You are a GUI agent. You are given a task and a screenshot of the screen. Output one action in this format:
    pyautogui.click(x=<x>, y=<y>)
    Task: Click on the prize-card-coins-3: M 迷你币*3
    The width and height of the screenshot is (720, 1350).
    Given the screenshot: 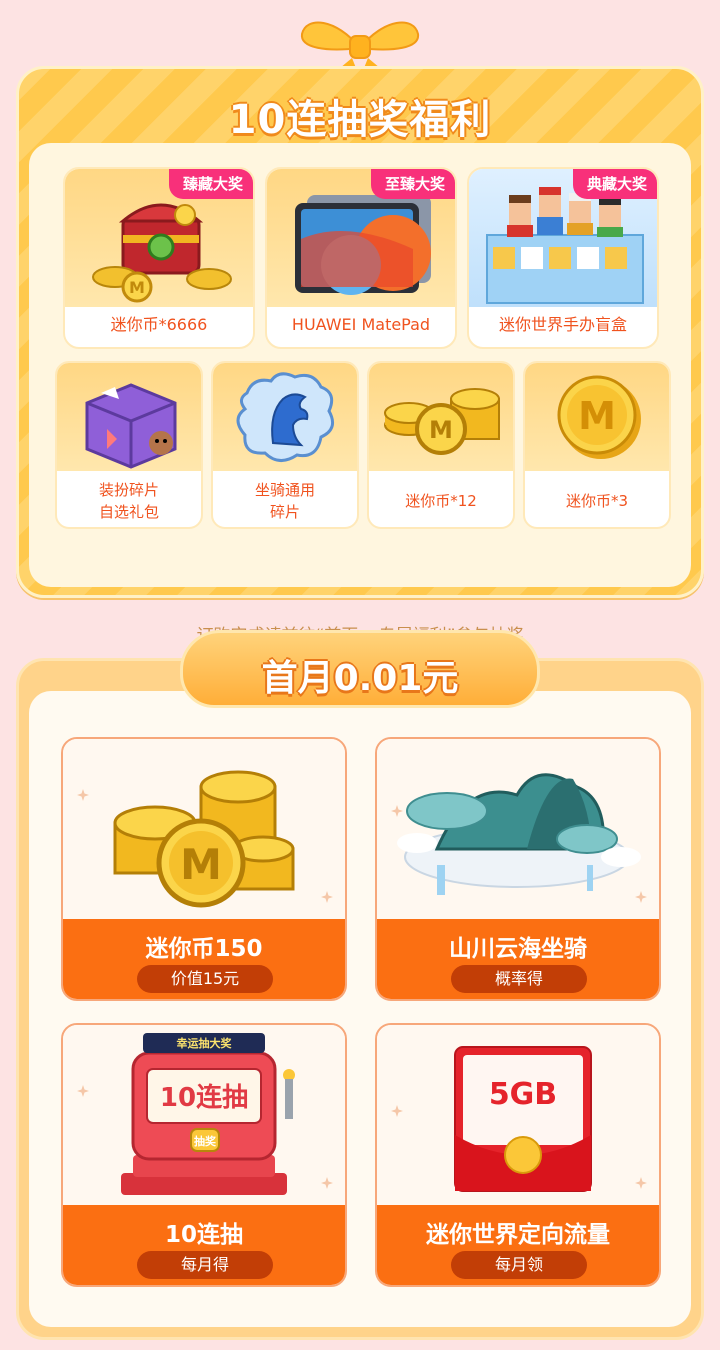 What is the action you would take?
    pyautogui.click(x=597, y=445)
    